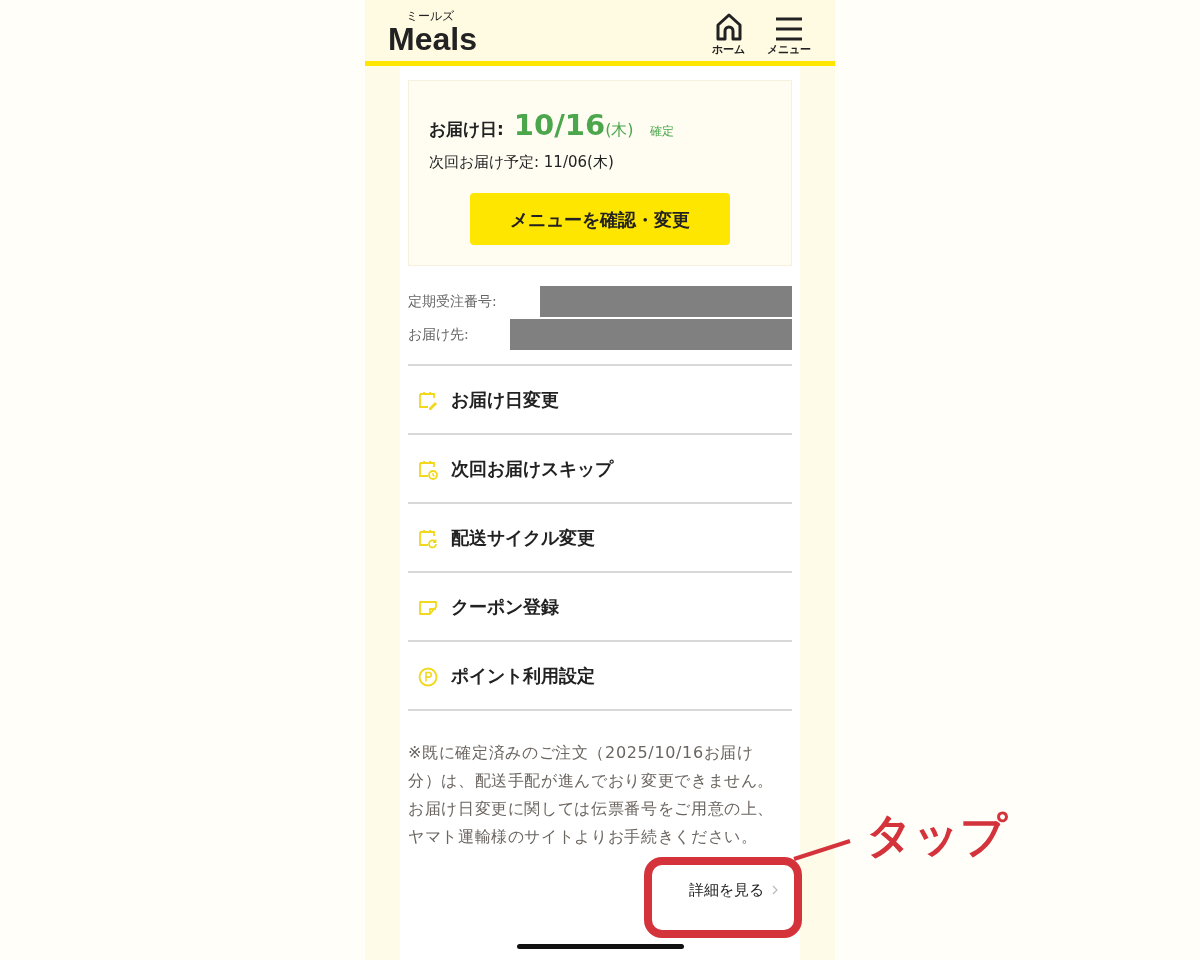  Describe the element at coordinates (600, 219) in the screenshot. I see `confirm-menu-button: メニューを確認・変更` at that location.